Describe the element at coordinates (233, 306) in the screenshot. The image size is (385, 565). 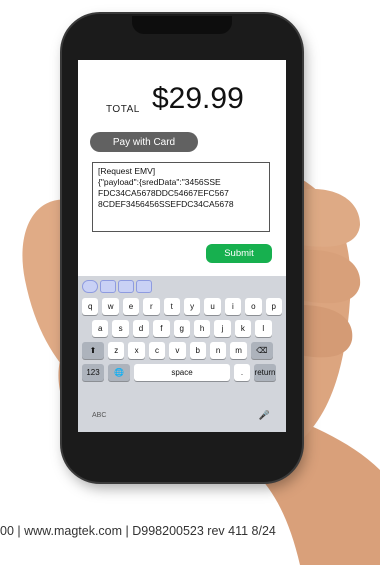
I see `key-i: i` at that location.